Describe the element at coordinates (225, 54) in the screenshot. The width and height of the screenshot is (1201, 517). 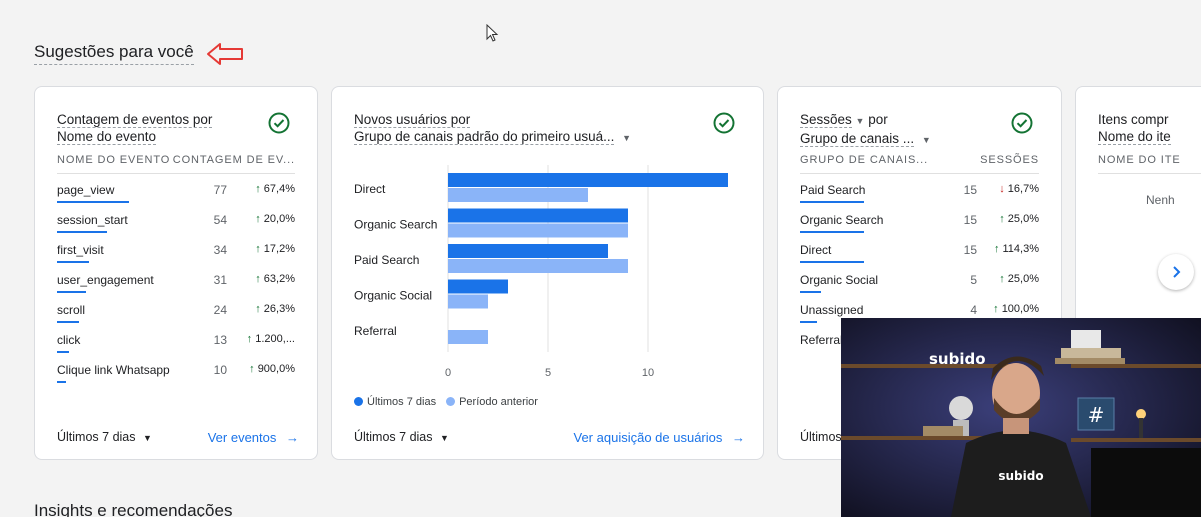
I see `red-arrow-annotation-icon` at that location.